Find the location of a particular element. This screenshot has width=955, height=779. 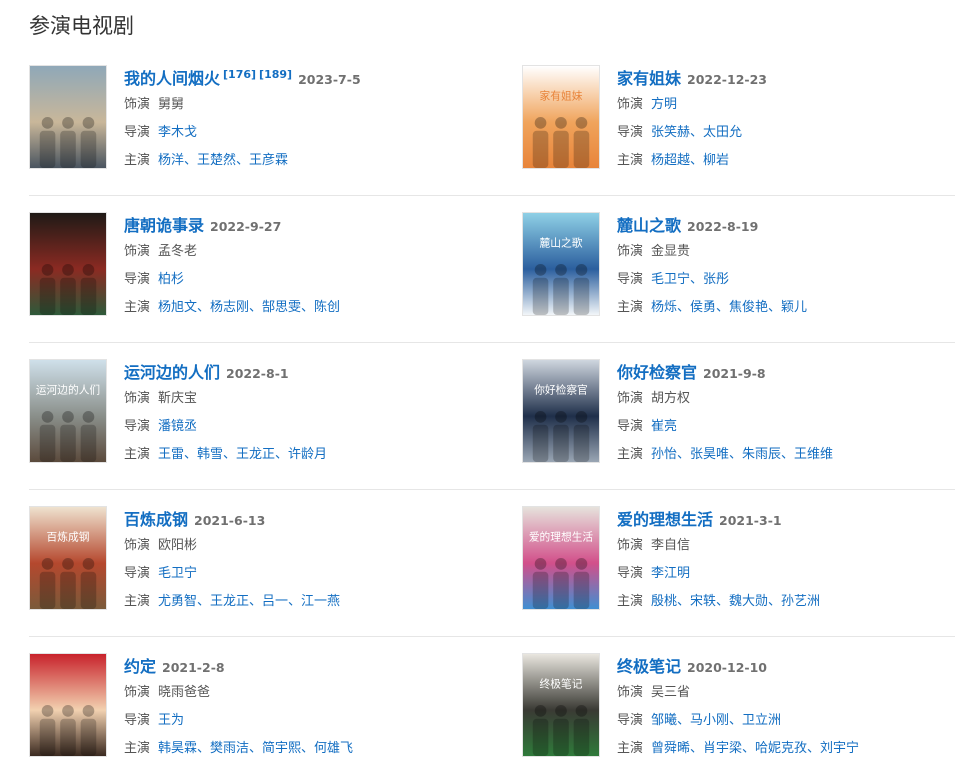

role-value: 金显贵 is located at coordinates (671, 251).